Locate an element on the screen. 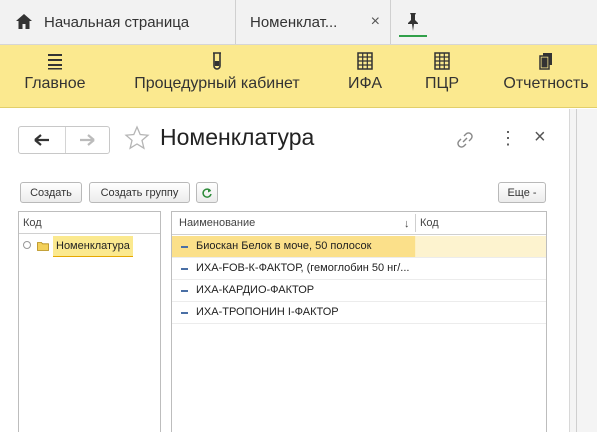  create-group-button: Создать группу is located at coordinates (139, 192).